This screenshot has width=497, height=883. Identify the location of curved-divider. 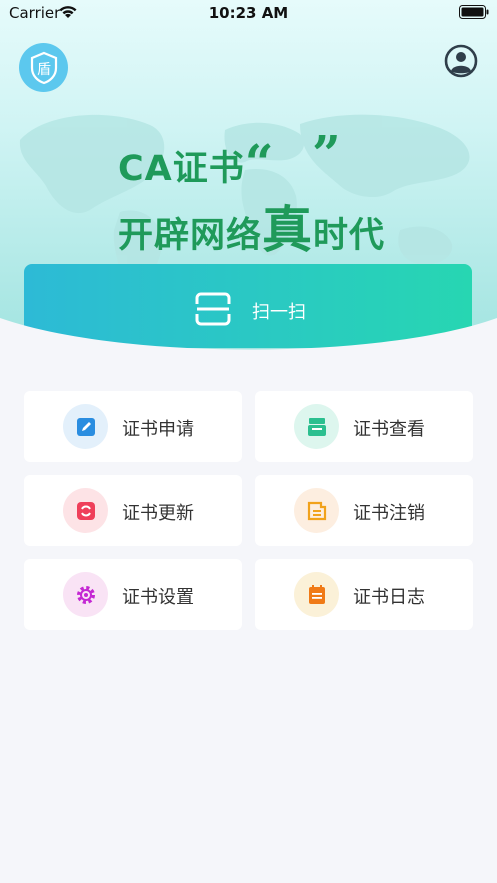
(248, 349).